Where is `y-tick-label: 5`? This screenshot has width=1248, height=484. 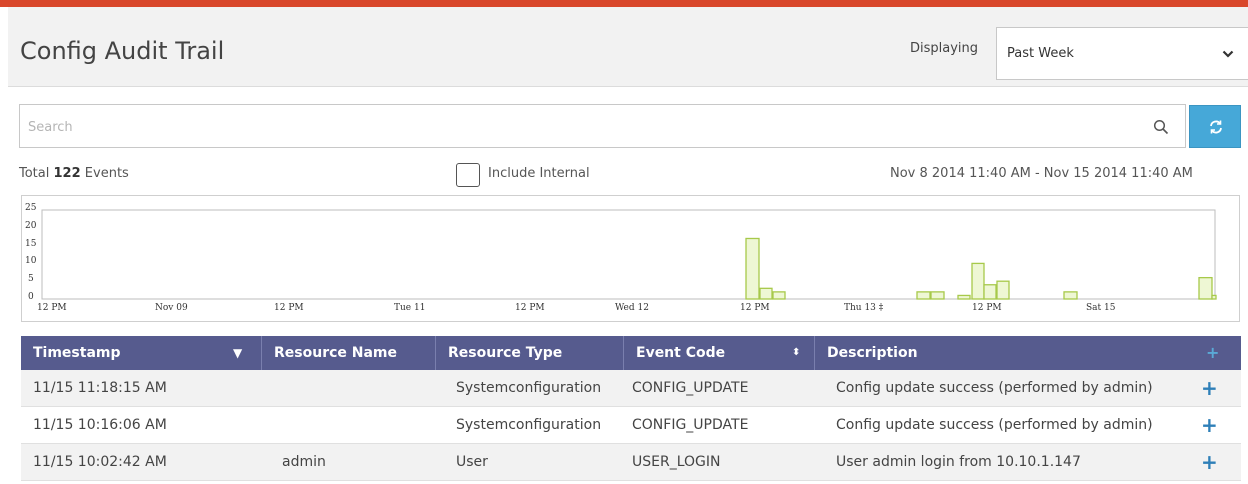
y-tick-label: 5 is located at coordinates (31, 279).